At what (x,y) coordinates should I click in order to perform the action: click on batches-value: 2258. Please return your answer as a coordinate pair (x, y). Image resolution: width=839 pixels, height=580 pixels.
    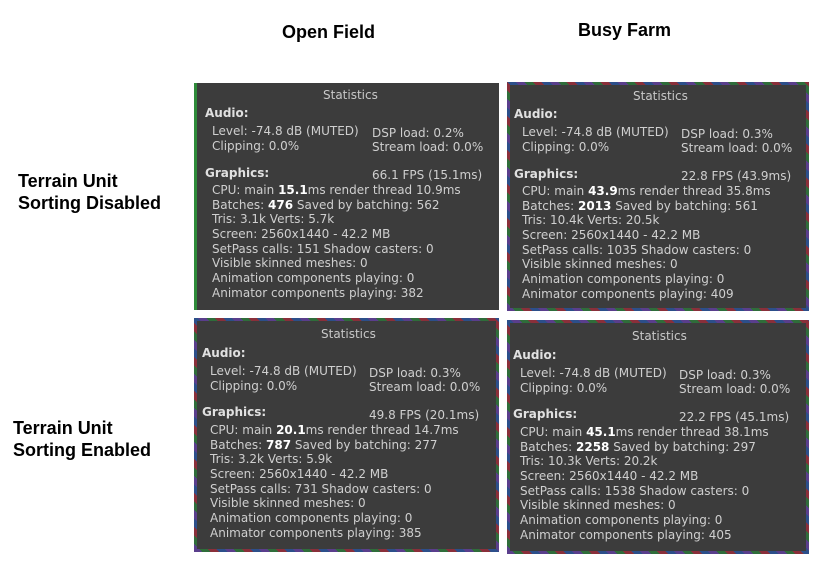
    Looking at the image, I should click on (593, 447).